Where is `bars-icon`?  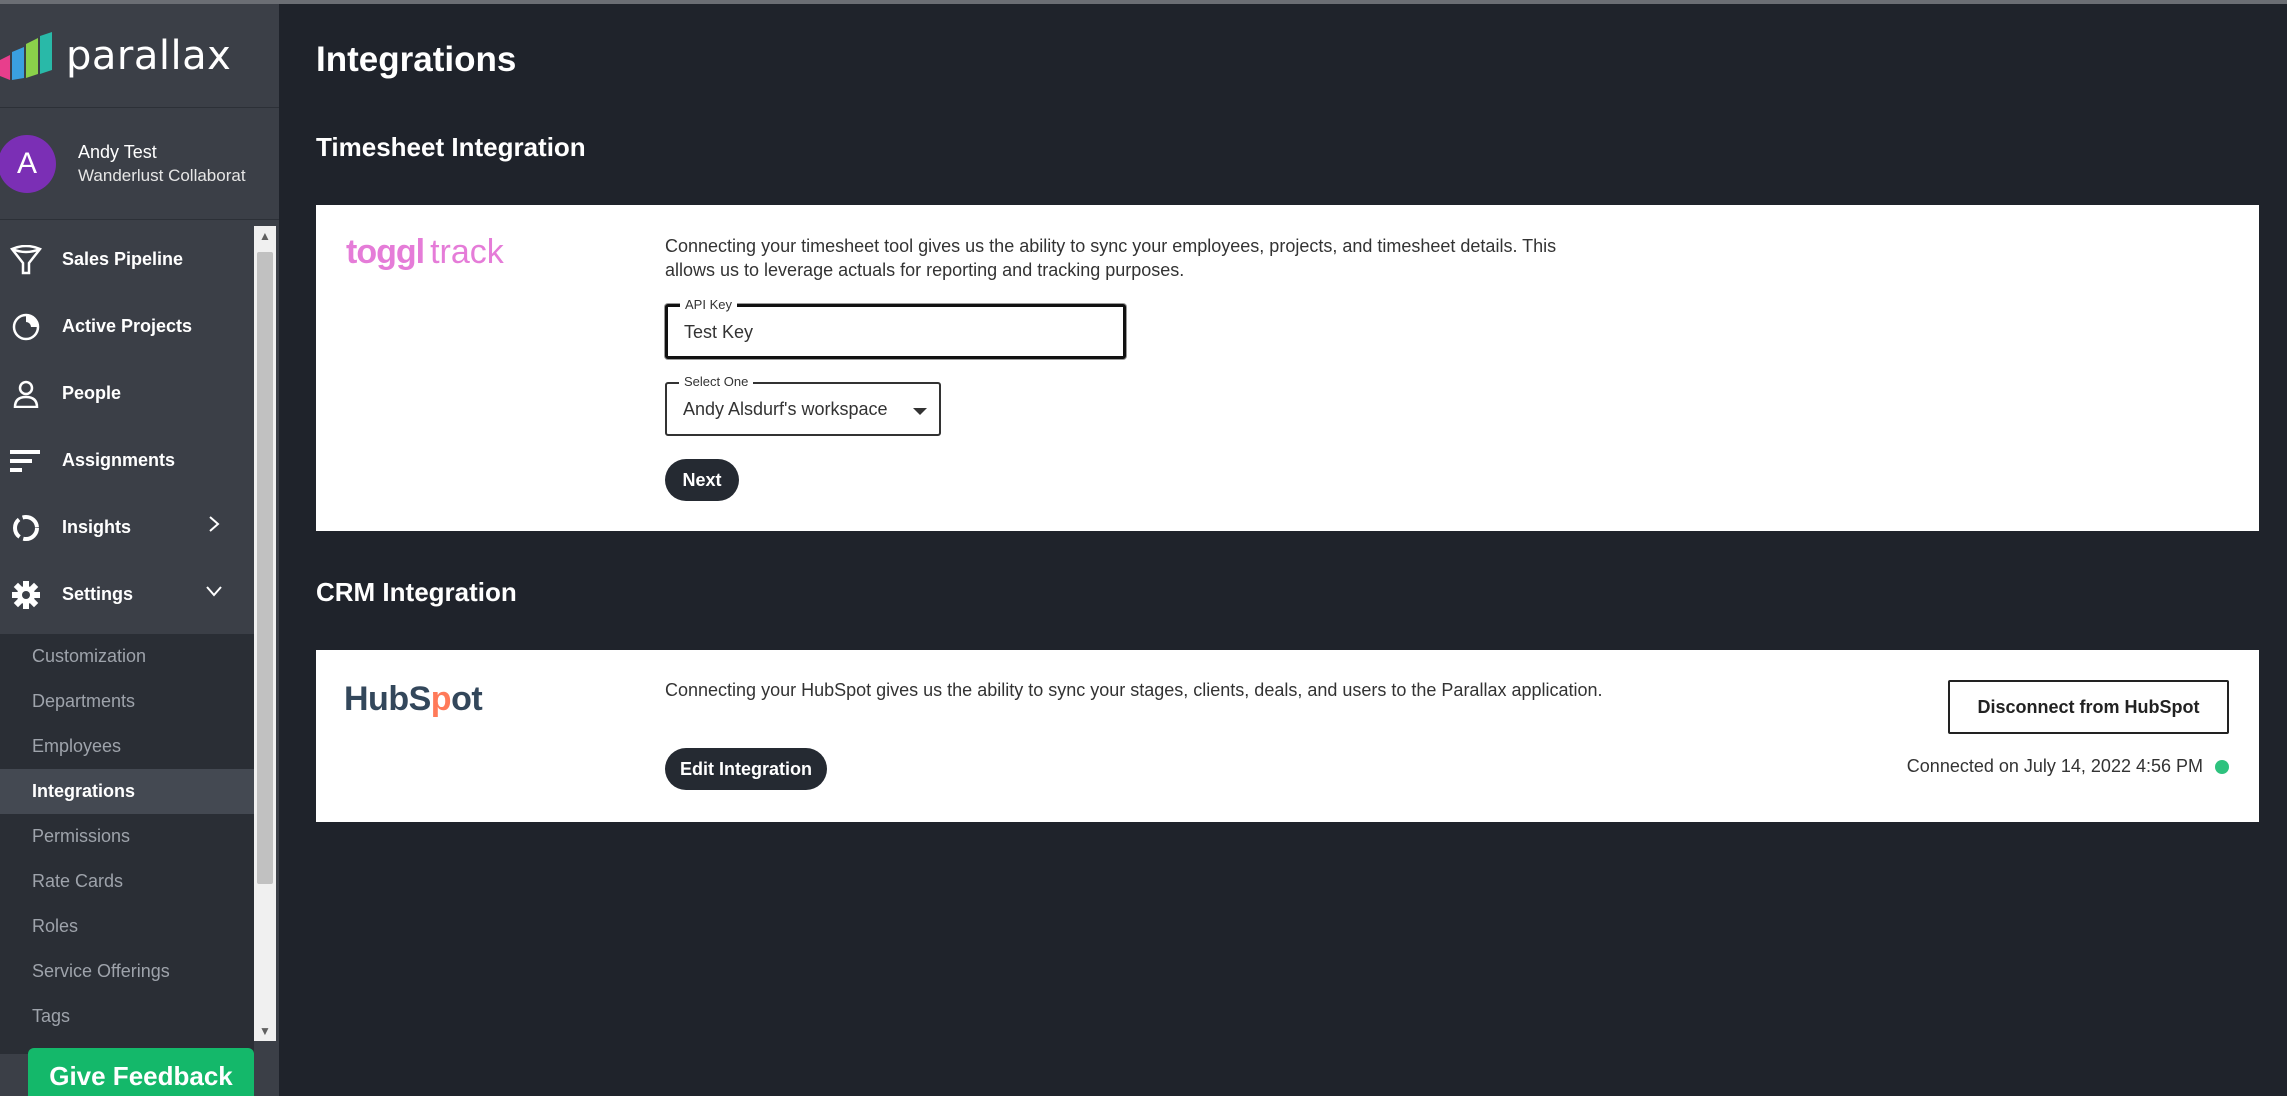 bars-icon is located at coordinates (26, 461).